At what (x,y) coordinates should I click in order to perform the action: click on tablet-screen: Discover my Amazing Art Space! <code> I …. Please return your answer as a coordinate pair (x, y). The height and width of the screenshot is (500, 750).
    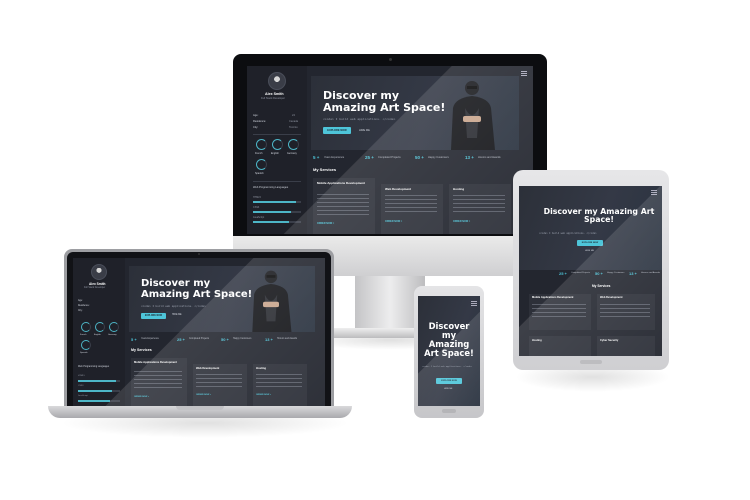
    Looking at the image, I should click on (590, 271).